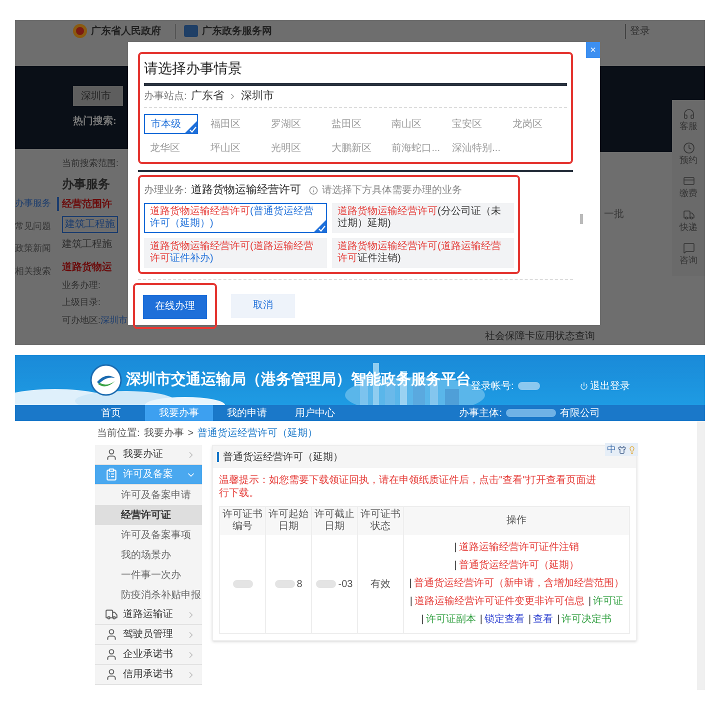  Describe the element at coordinates (81, 320) in the screenshot. I see `field-label: 可办地区:` at that location.